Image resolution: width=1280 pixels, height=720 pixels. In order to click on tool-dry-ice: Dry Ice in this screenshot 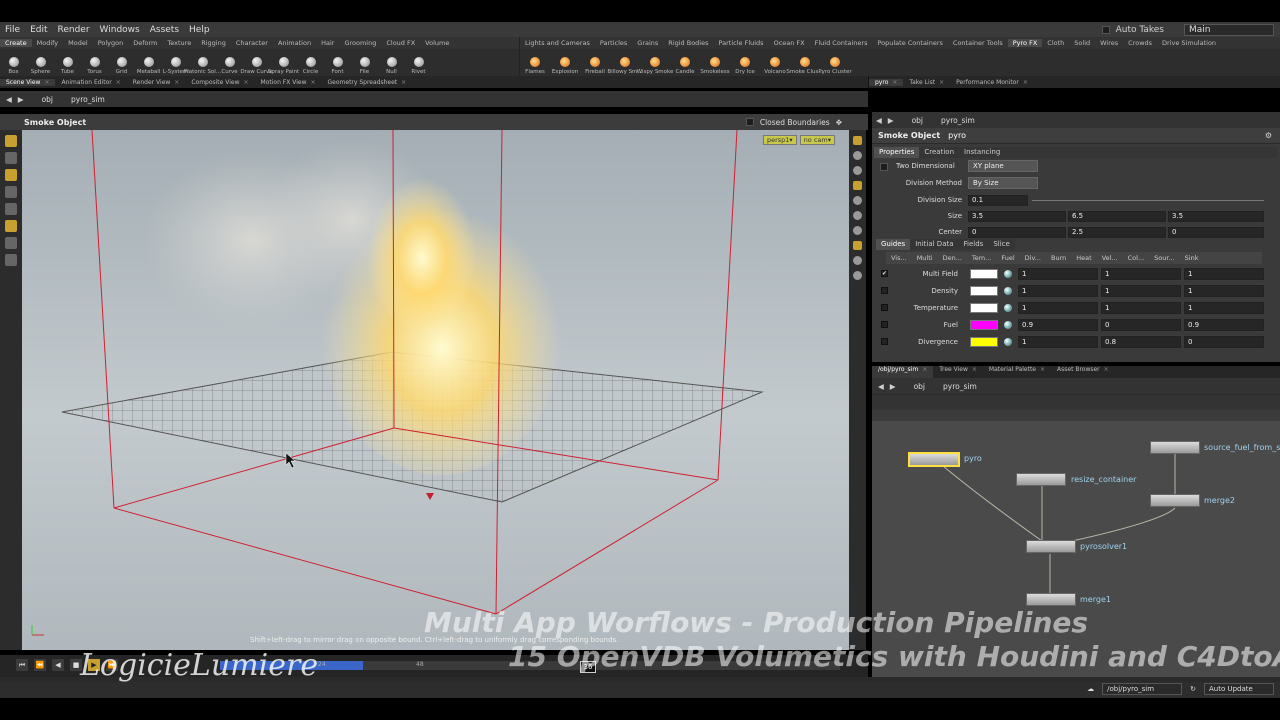, I will do `click(745, 62)`.